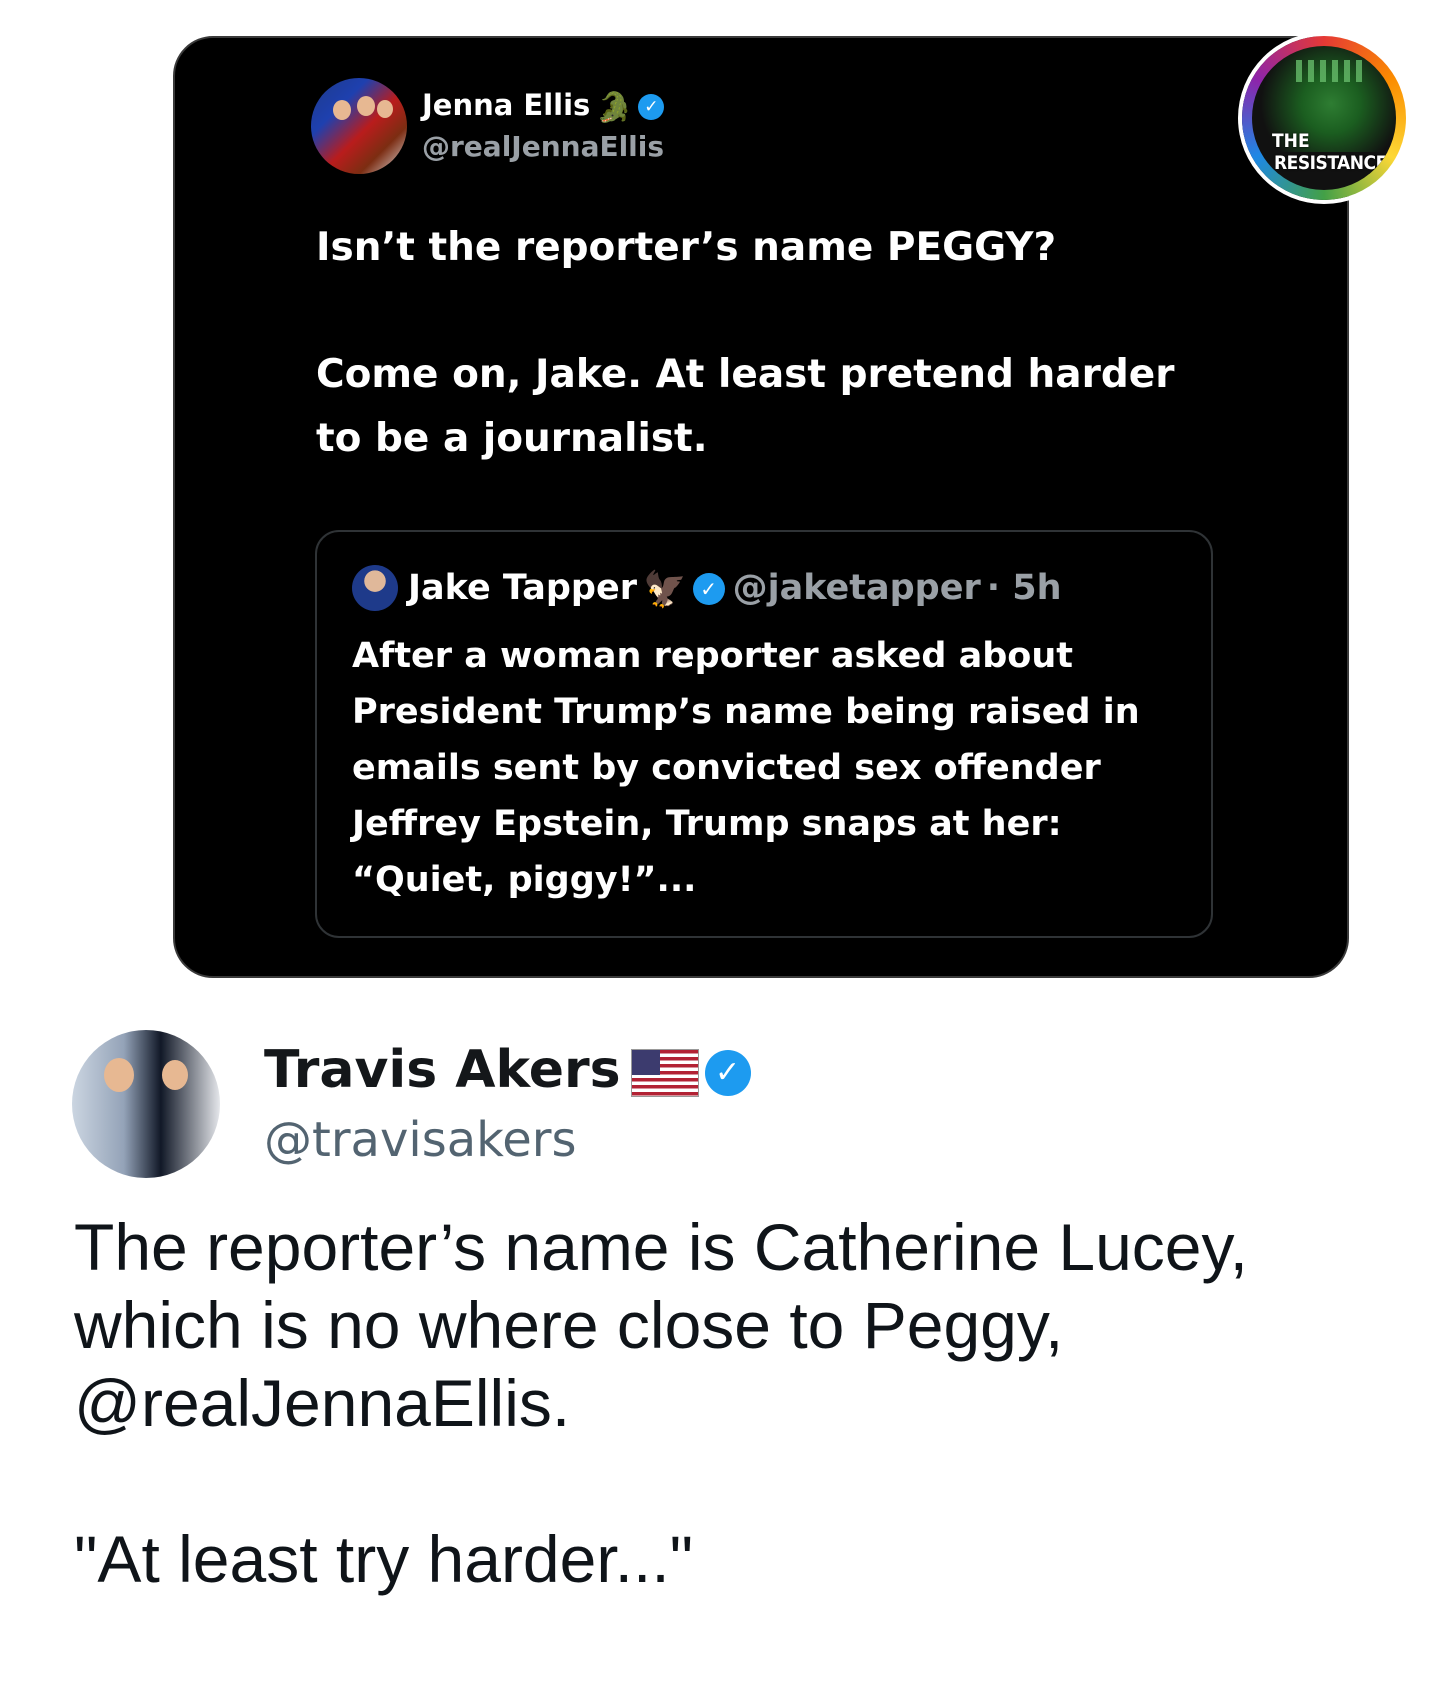  I want to click on embedded-tweet-text-line-3: to be a journalist., so click(512, 438).